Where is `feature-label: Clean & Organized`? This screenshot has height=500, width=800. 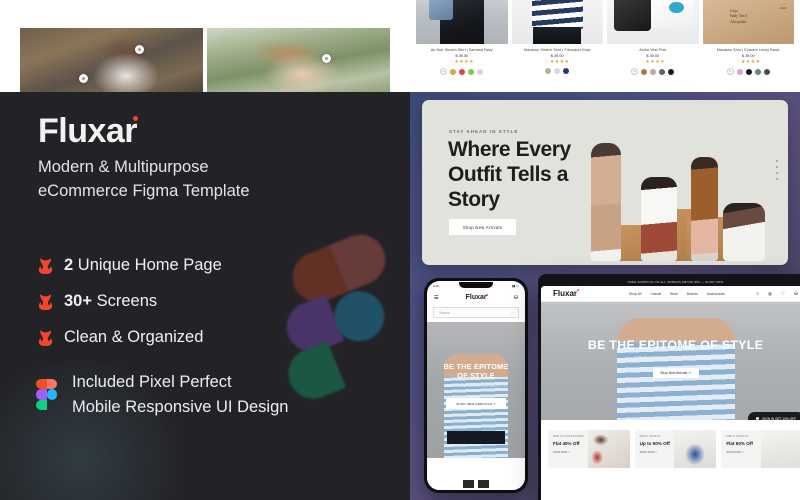
feature-label: Clean & Organized is located at coordinates (134, 337).